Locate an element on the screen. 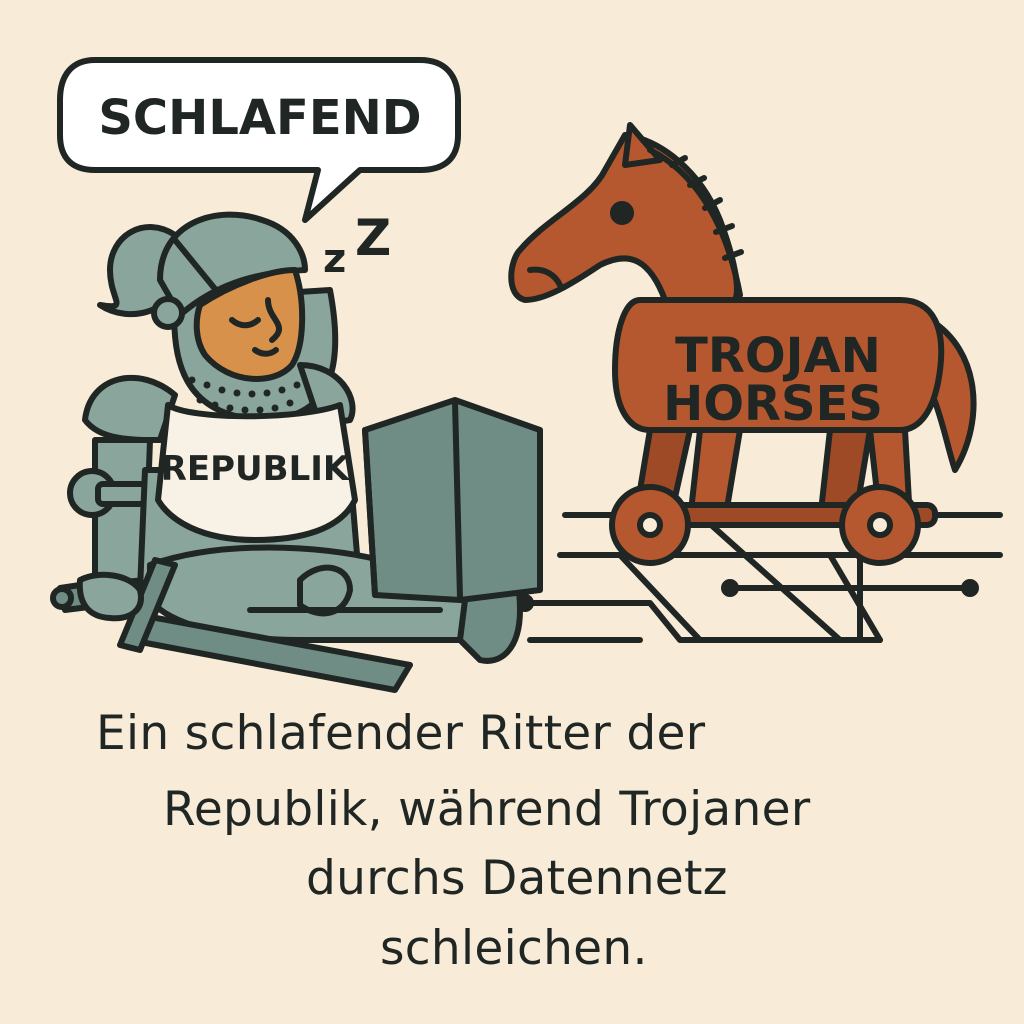 Image resolution: width=1024 pixels, height=1024 pixels. speech-bubble-text: SCHLAFEND is located at coordinates (259, 118).